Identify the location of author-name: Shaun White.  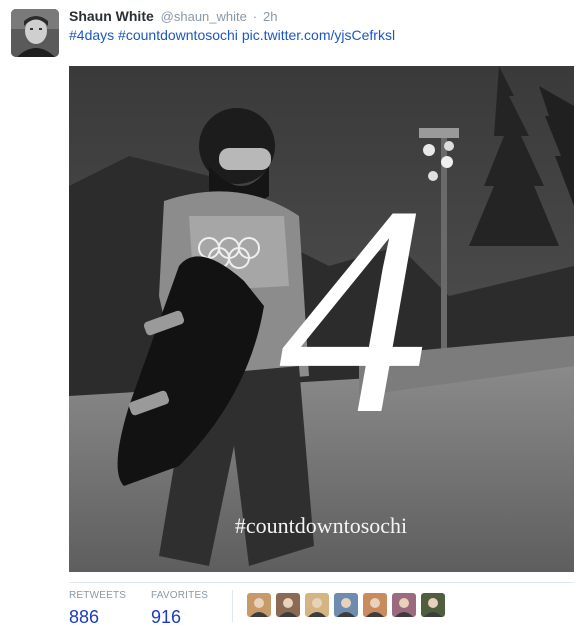
(111, 16).